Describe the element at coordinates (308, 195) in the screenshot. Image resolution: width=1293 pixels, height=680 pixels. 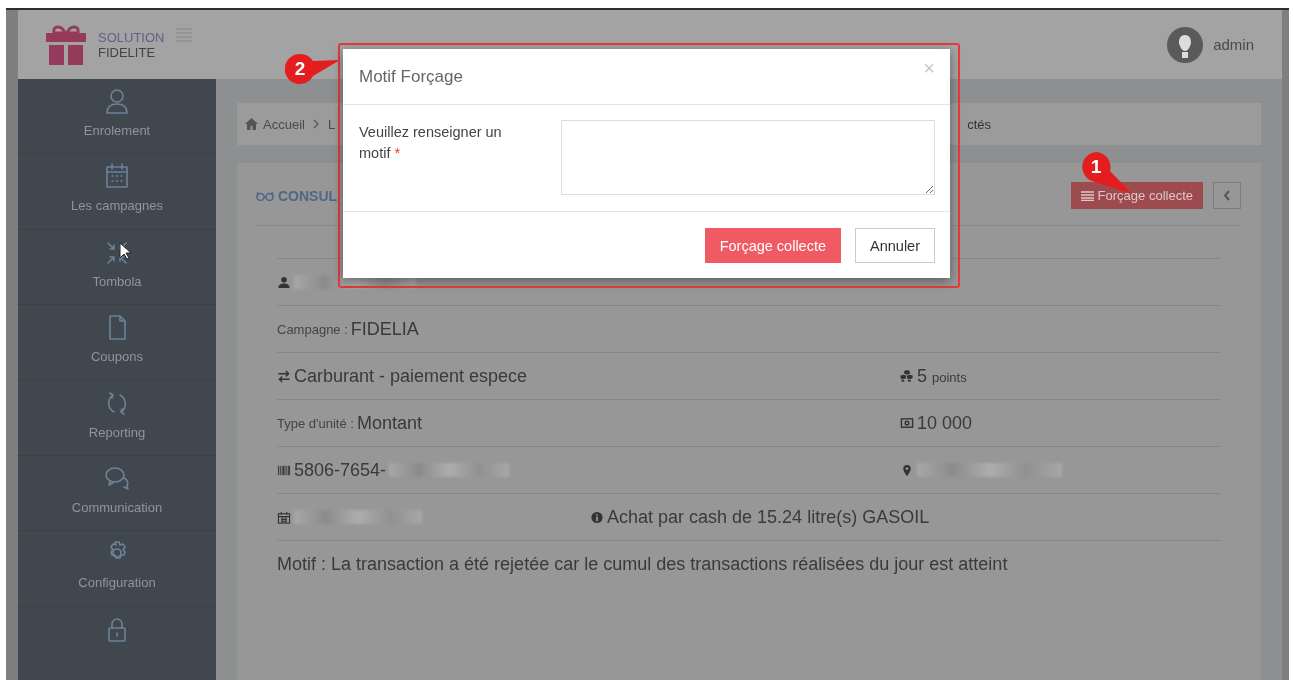
I see `page-heading: CONSUL` at that location.